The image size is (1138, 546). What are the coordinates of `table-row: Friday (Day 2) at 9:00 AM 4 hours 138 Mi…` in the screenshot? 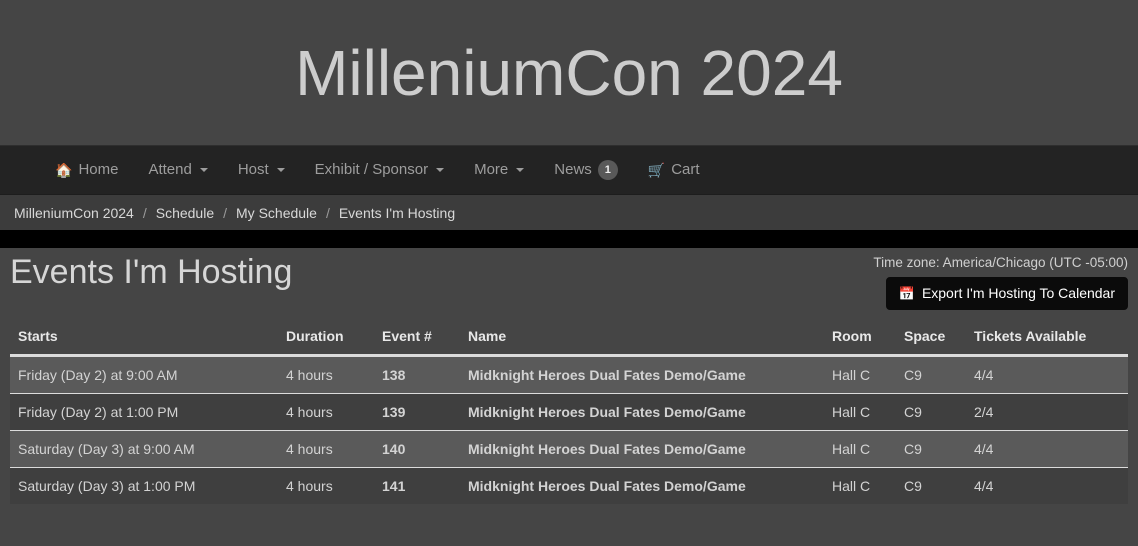 It's located at (569, 374).